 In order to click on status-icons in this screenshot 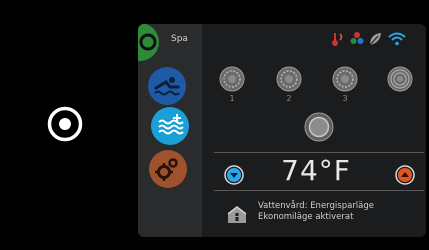, I will do `click(377, 40)`.